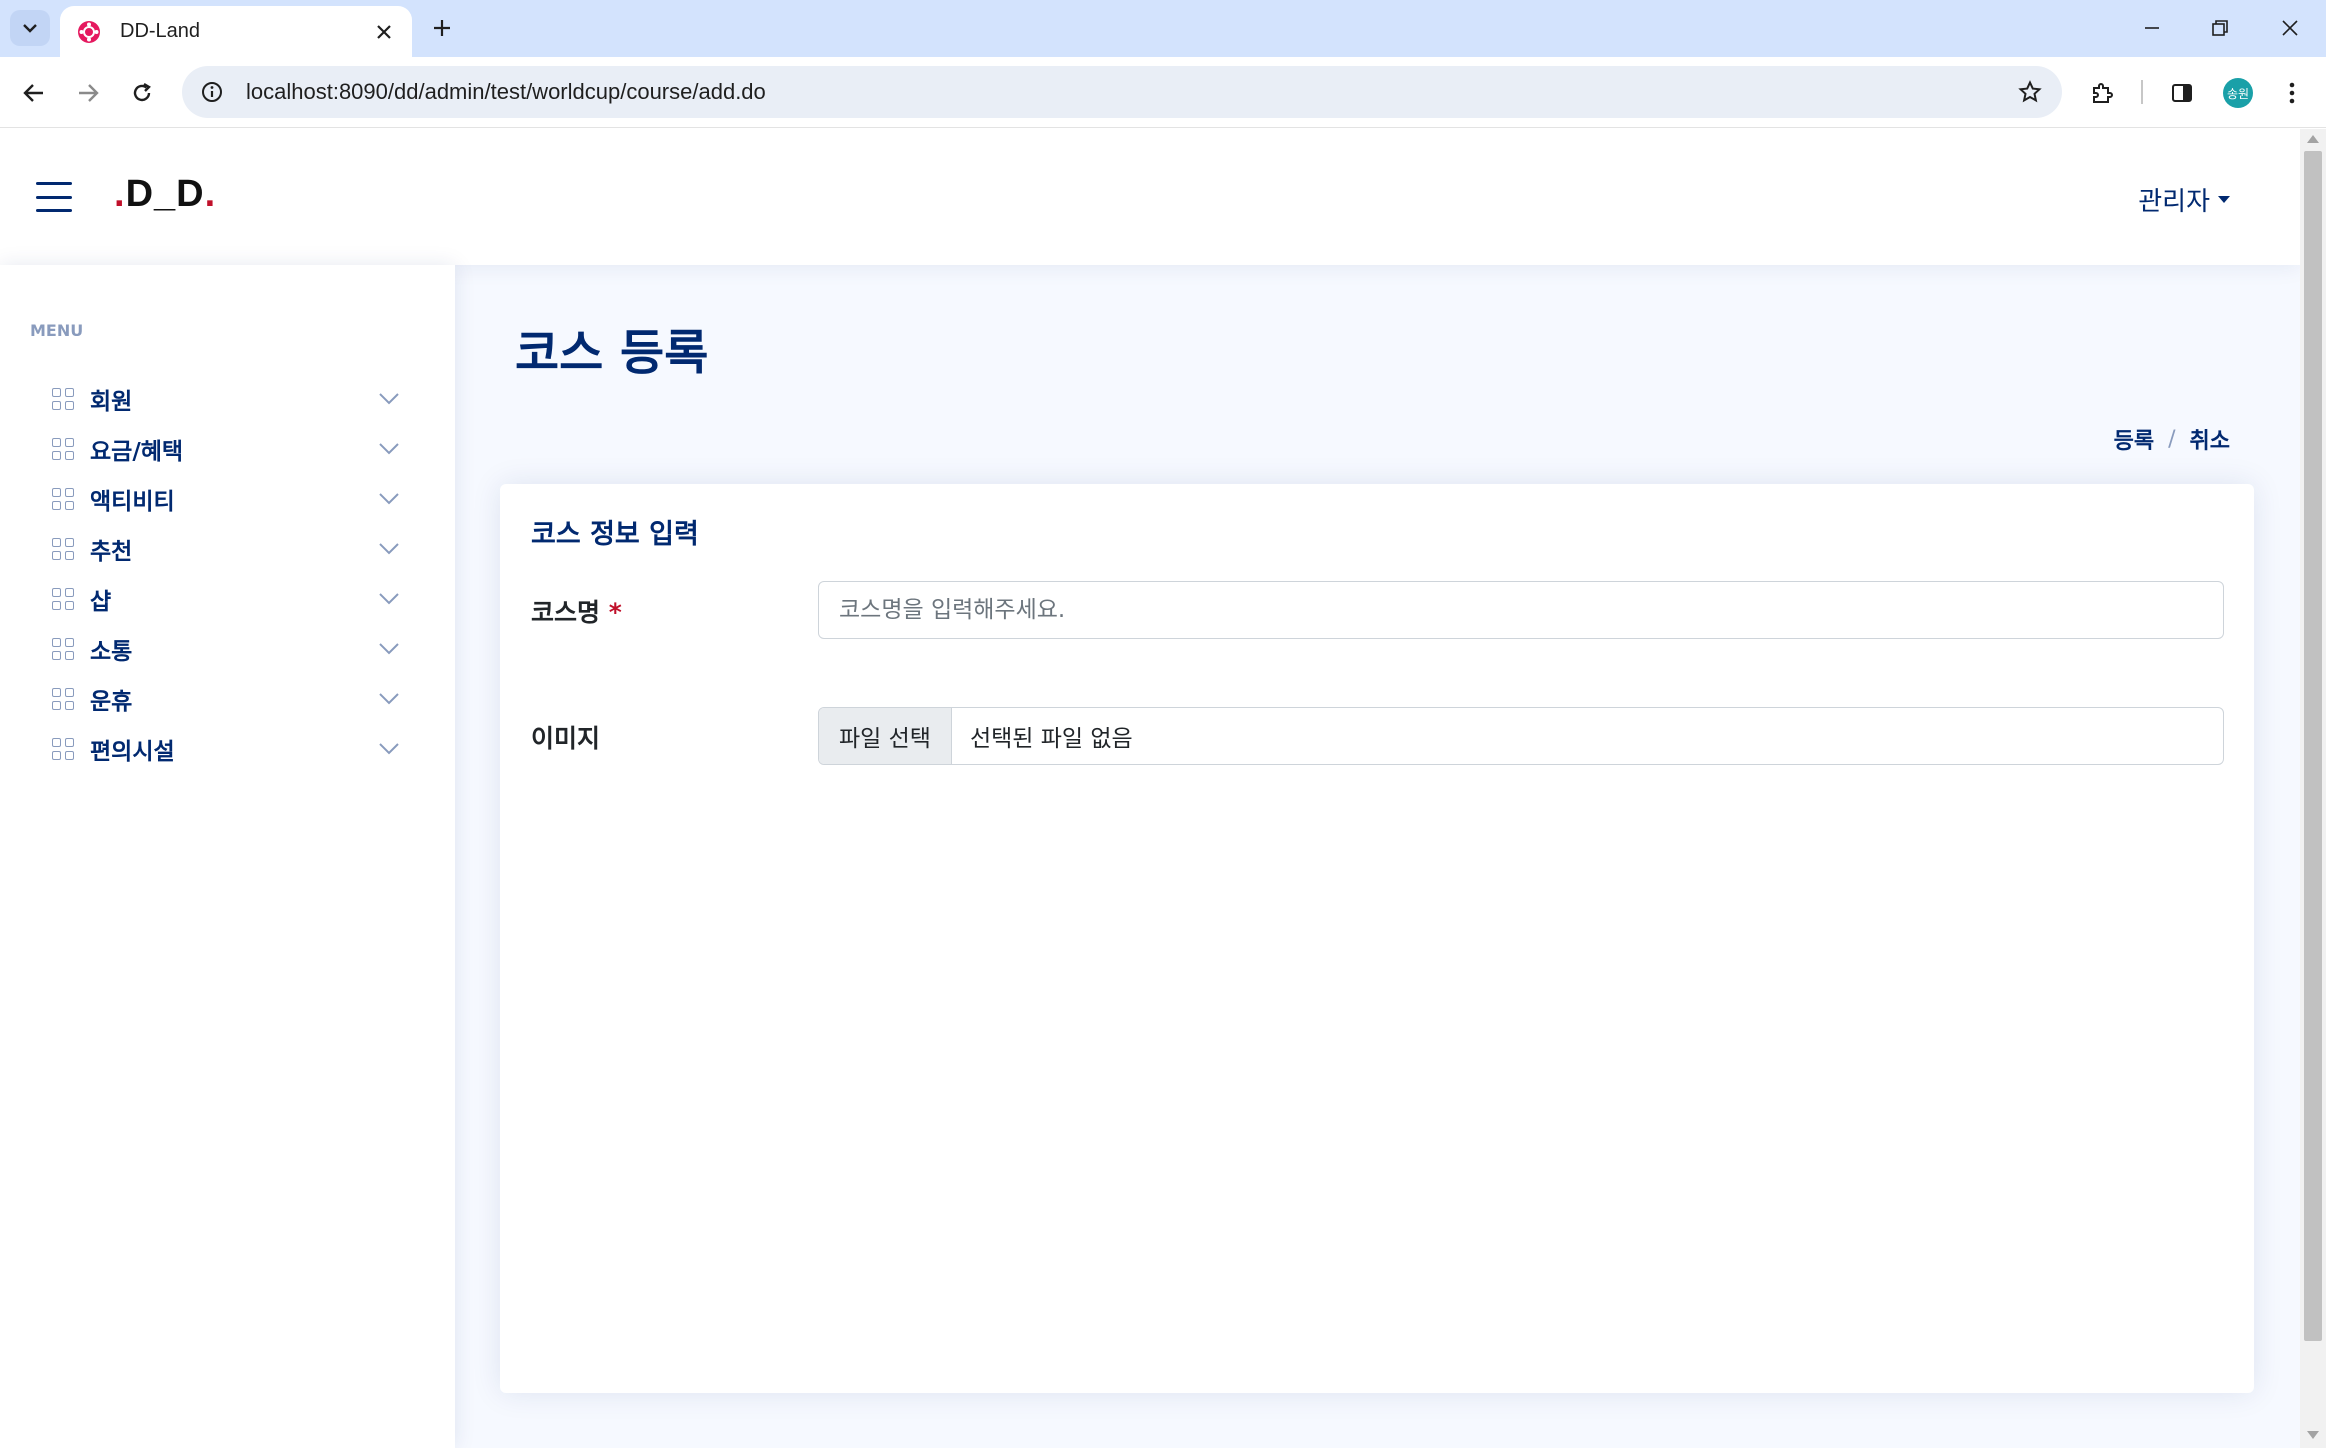  Describe the element at coordinates (2142, 92) in the screenshot. I see `toolbar-divider` at that location.